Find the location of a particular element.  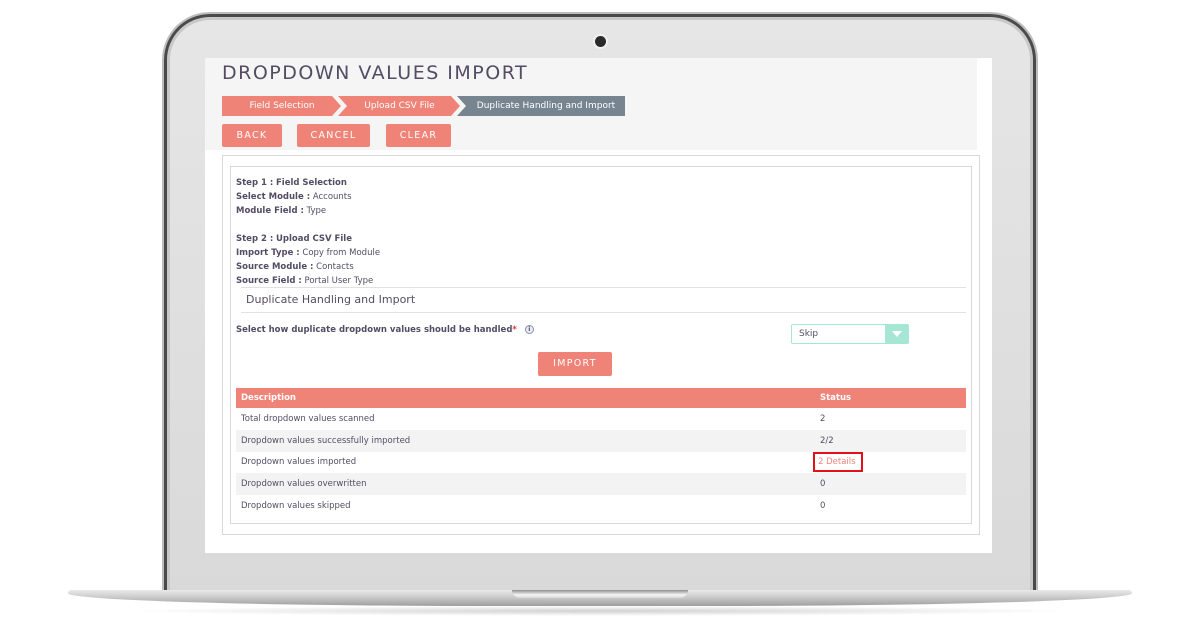

summary-row: Select Module : Accounts is located at coordinates (308, 197).